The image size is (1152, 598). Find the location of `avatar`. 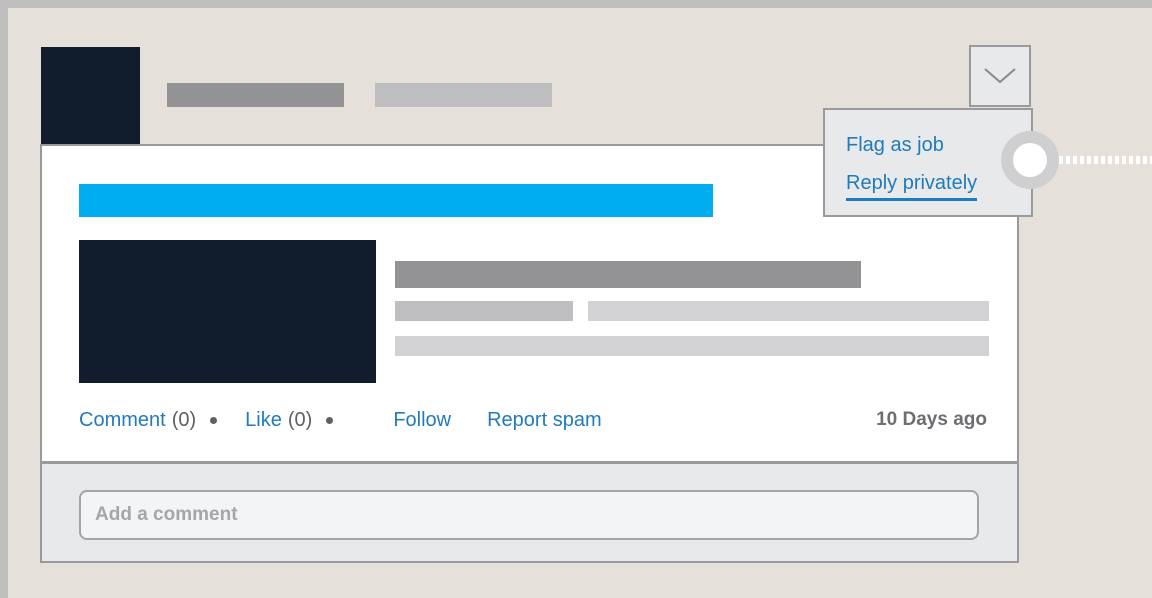

avatar is located at coordinates (90, 97).